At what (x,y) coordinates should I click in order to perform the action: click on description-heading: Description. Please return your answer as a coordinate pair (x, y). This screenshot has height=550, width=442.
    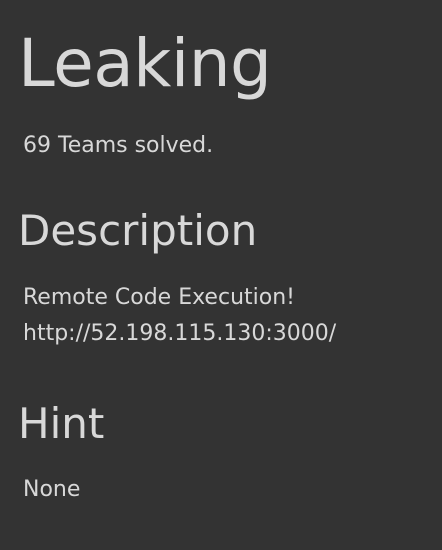
    Looking at the image, I should click on (138, 230).